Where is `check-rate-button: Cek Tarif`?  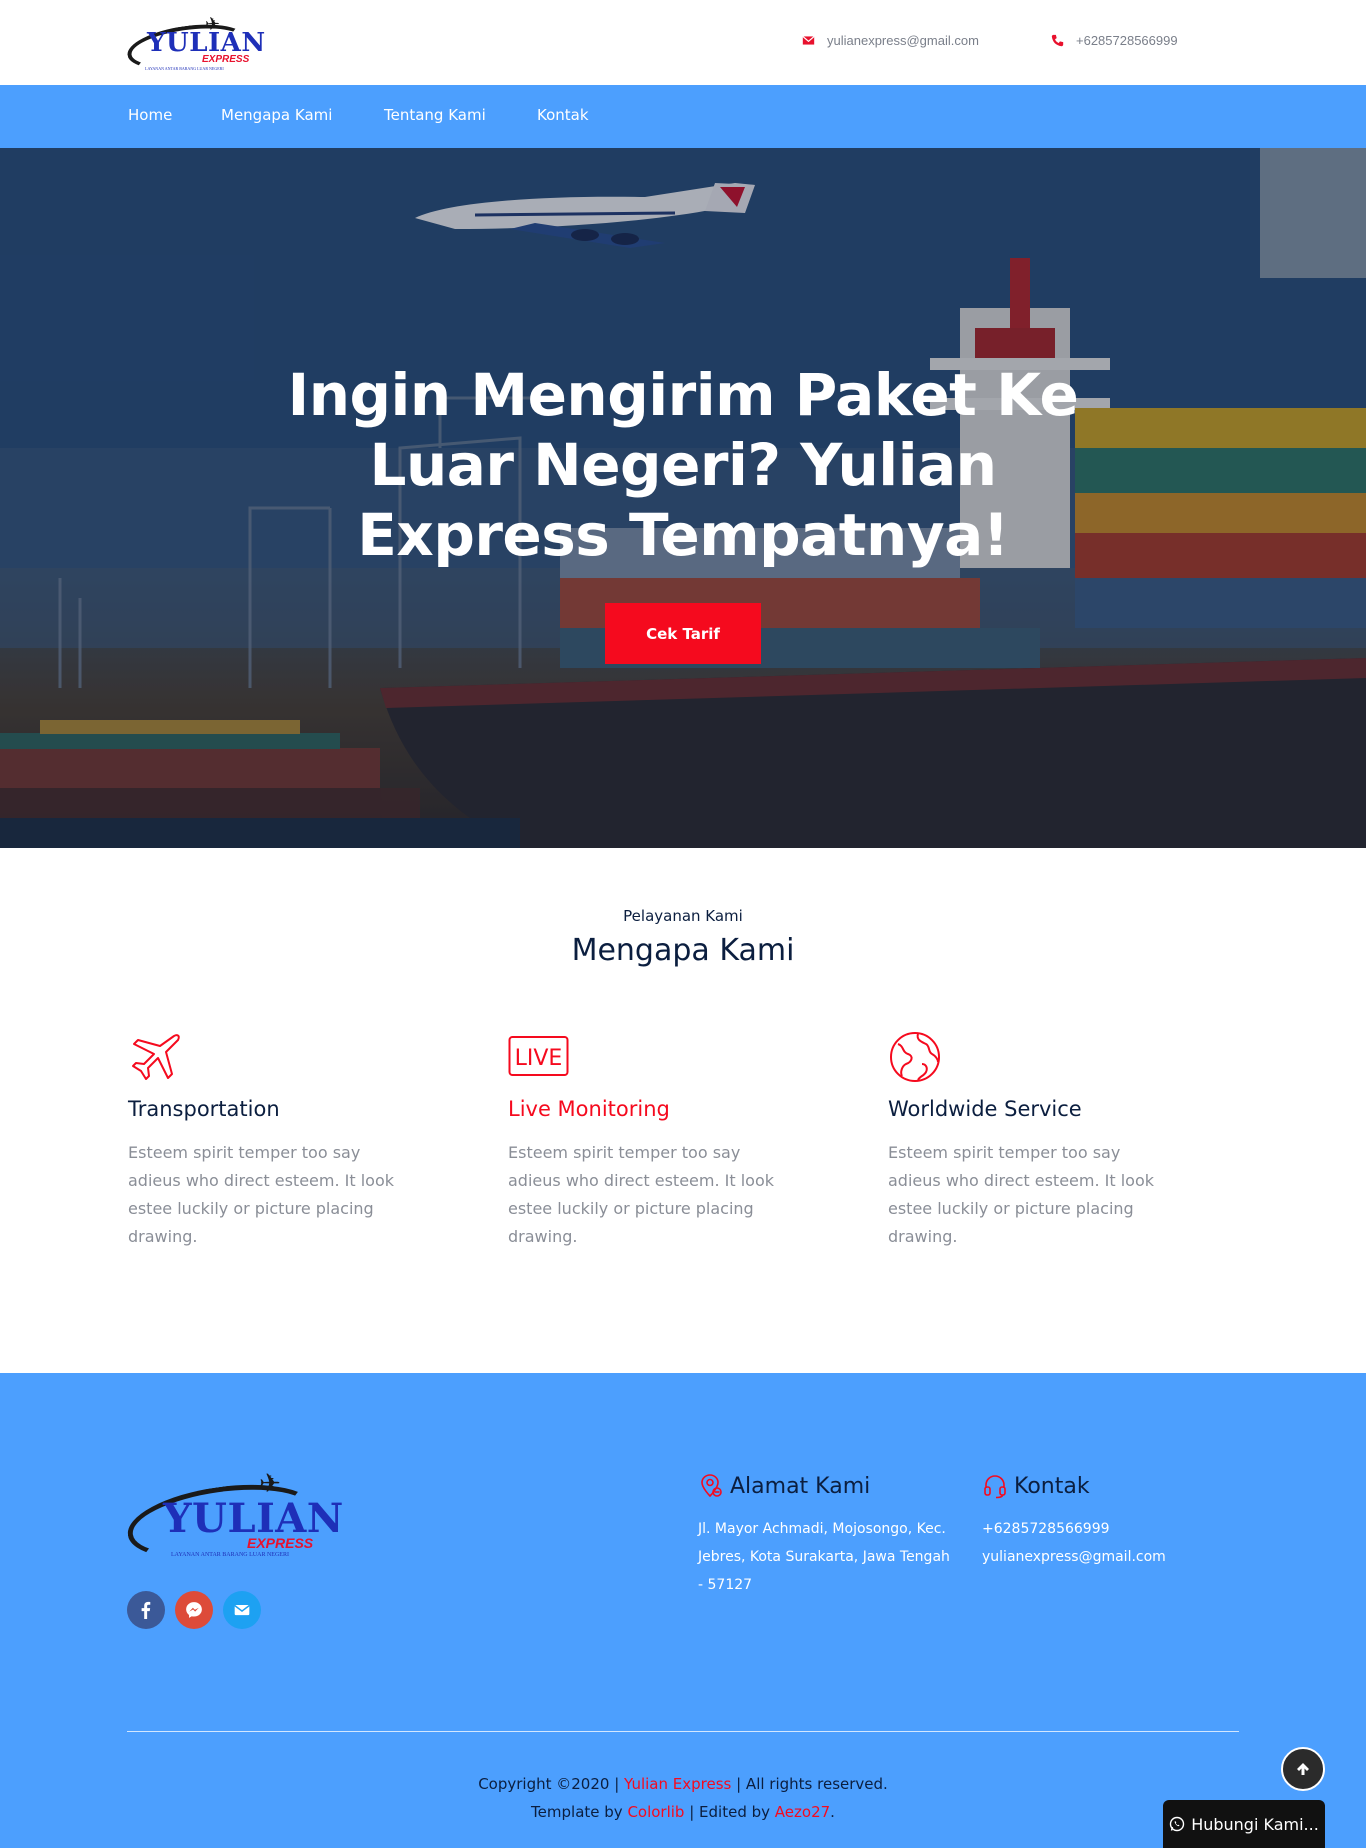
check-rate-button: Cek Tarif is located at coordinates (683, 633).